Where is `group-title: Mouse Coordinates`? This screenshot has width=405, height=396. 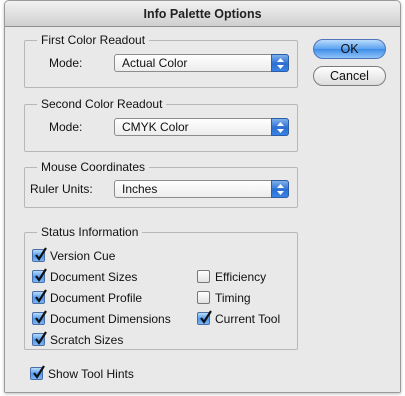 group-title: Mouse Coordinates is located at coordinates (93, 167).